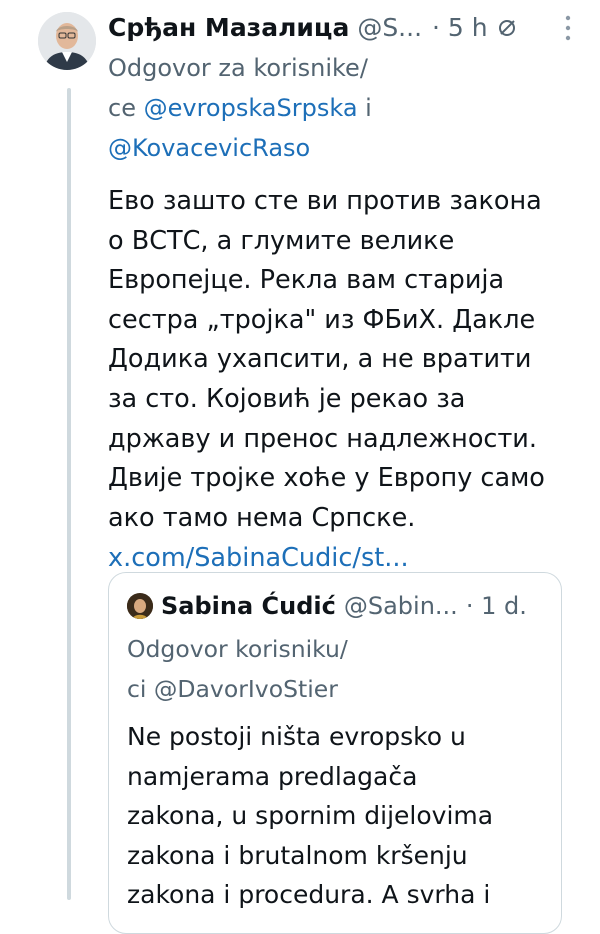 The height and width of the screenshot is (934, 600). I want to click on author-name: Срђан Мазалица, so click(228, 28).